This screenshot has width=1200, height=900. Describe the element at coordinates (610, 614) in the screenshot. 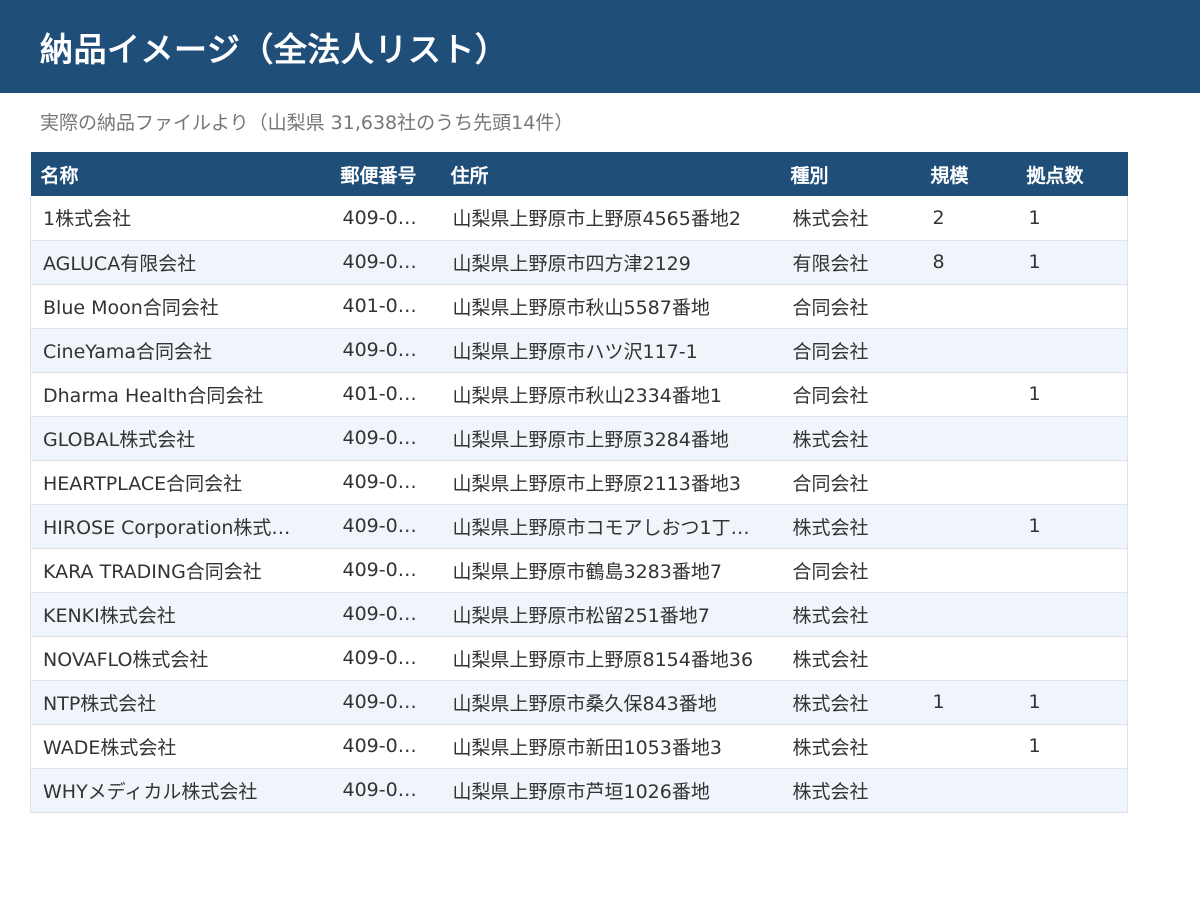

I see `cell-address: 山梨県上野原市松留251番地7` at that location.